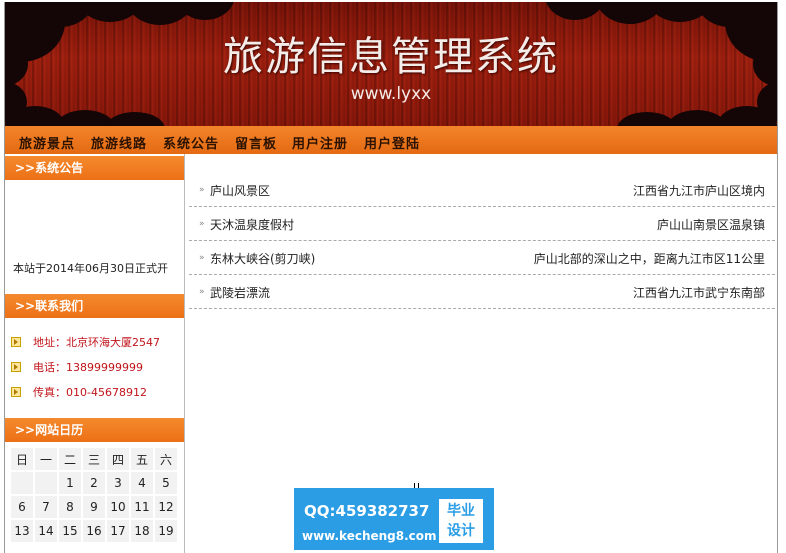  I want to click on list-item: » 东林大峡谷(剪刀峡) 庐山北部的深山之中，距离九江市区11公里, so click(482, 257).